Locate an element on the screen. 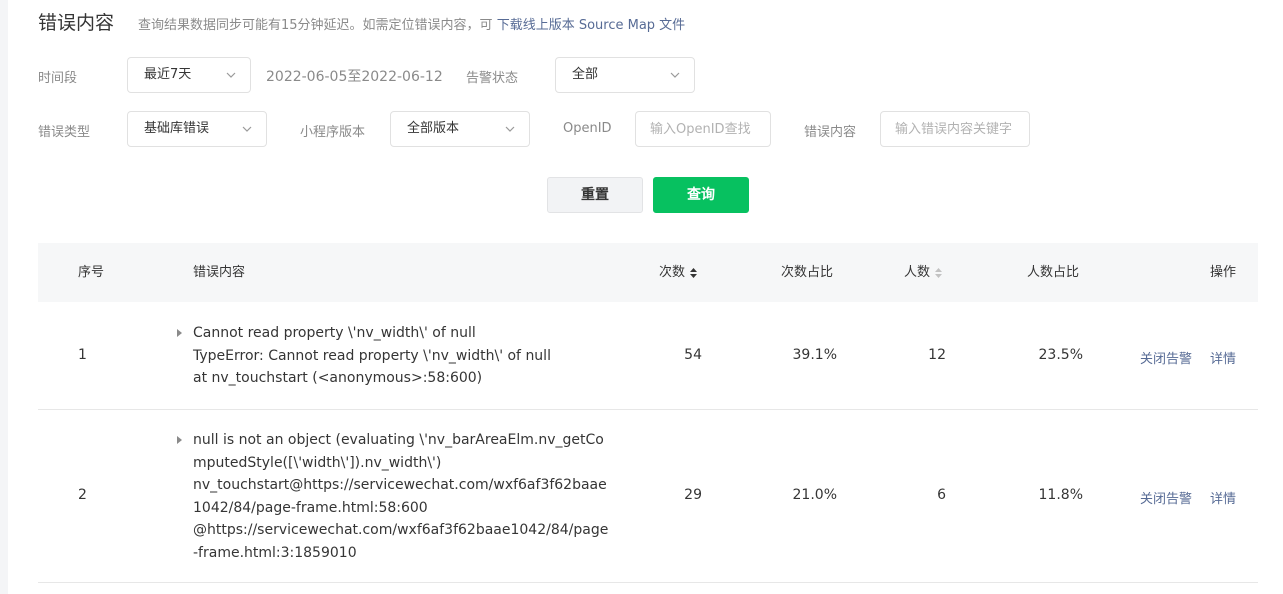 This screenshot has width=1283, height=594. error-type-select-value: 基础库错误 is located at coordinates (177, 128).